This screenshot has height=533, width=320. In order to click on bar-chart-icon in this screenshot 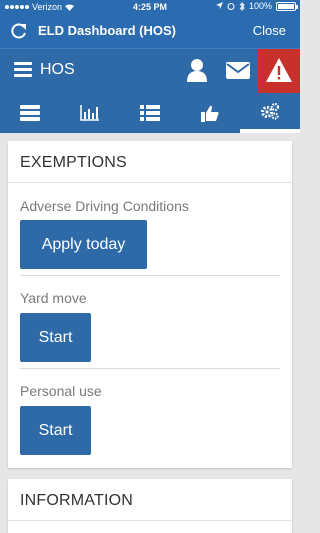, I will do `click(89, 113)`.